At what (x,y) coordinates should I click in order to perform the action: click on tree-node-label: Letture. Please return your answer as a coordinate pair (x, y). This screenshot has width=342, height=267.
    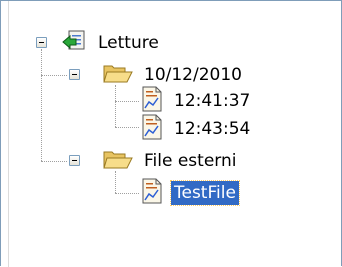
    Looking at the image, I should click on (128, 43).